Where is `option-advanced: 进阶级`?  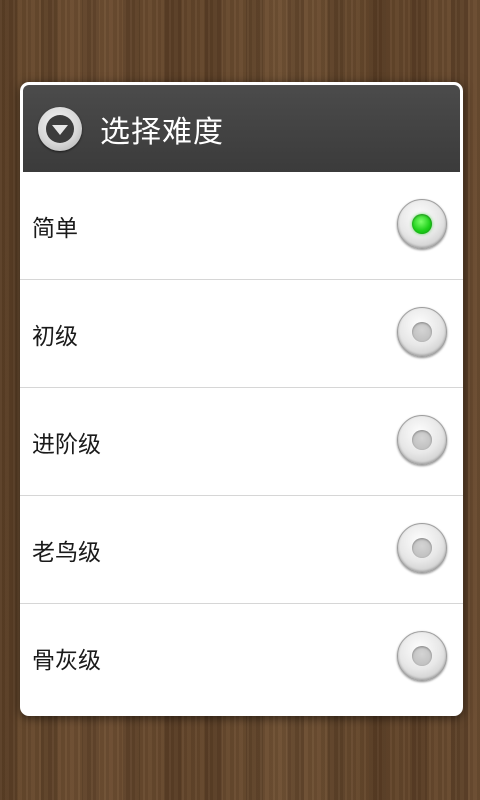
option-advanced: 进阶级 is located at coordinates (241, 442).